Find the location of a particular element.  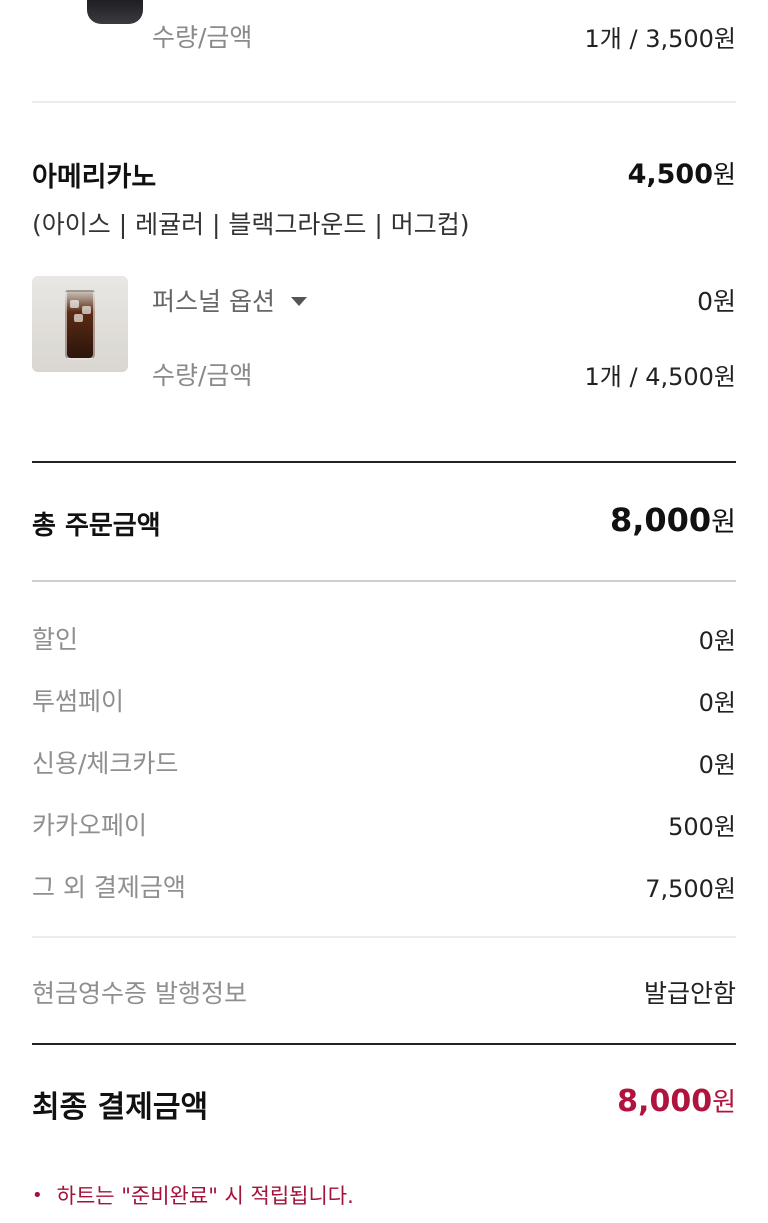

personal-option-label: 퍼스널 옵션 is located at coordinates (213, 301).